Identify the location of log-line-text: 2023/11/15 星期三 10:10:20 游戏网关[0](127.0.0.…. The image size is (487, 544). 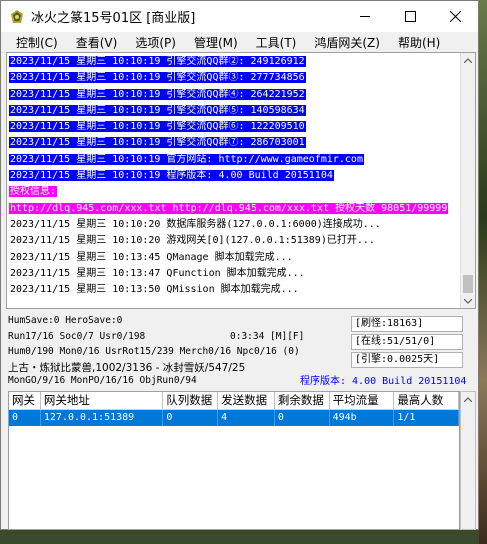
(192, 241).